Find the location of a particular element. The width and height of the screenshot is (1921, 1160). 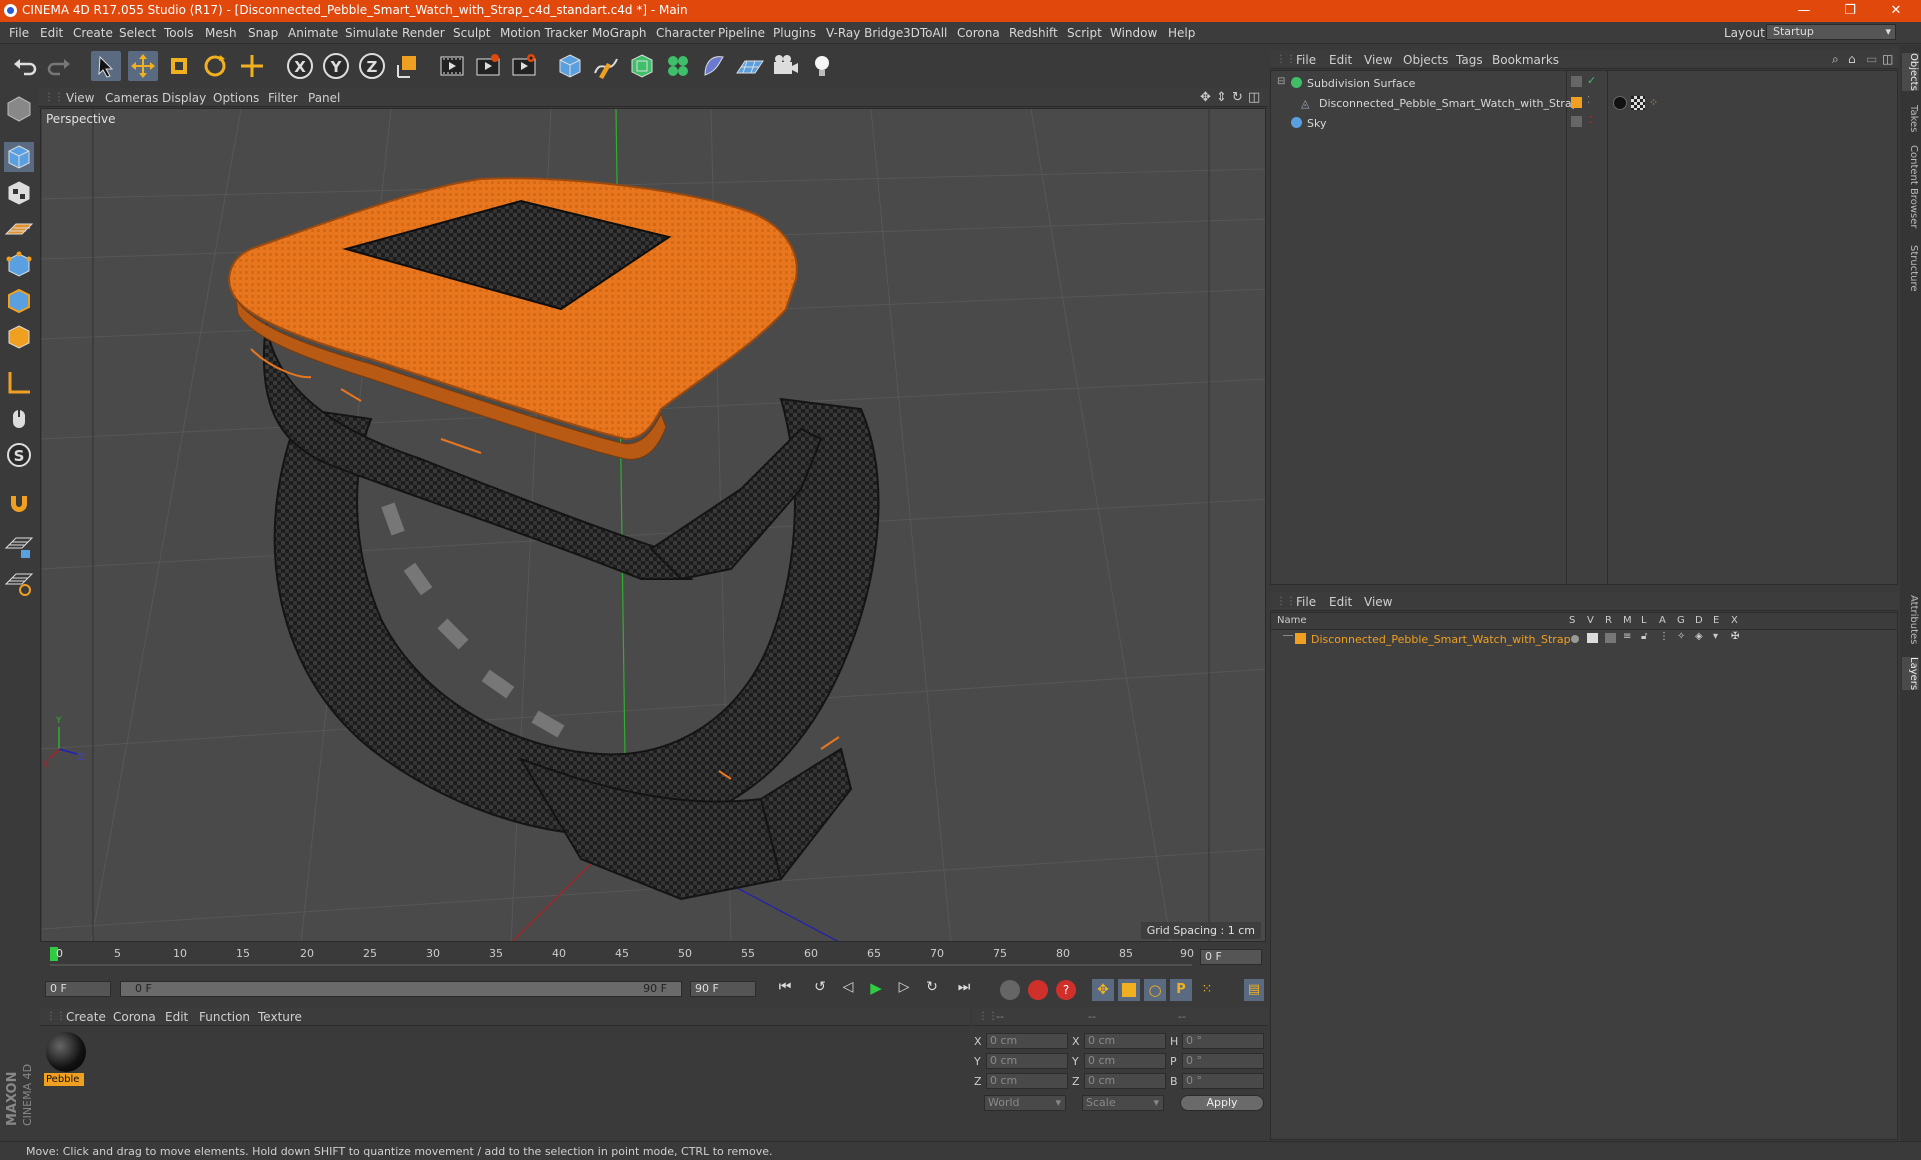

previous-frame-button: ◁ is located at coordinates (848, 990).